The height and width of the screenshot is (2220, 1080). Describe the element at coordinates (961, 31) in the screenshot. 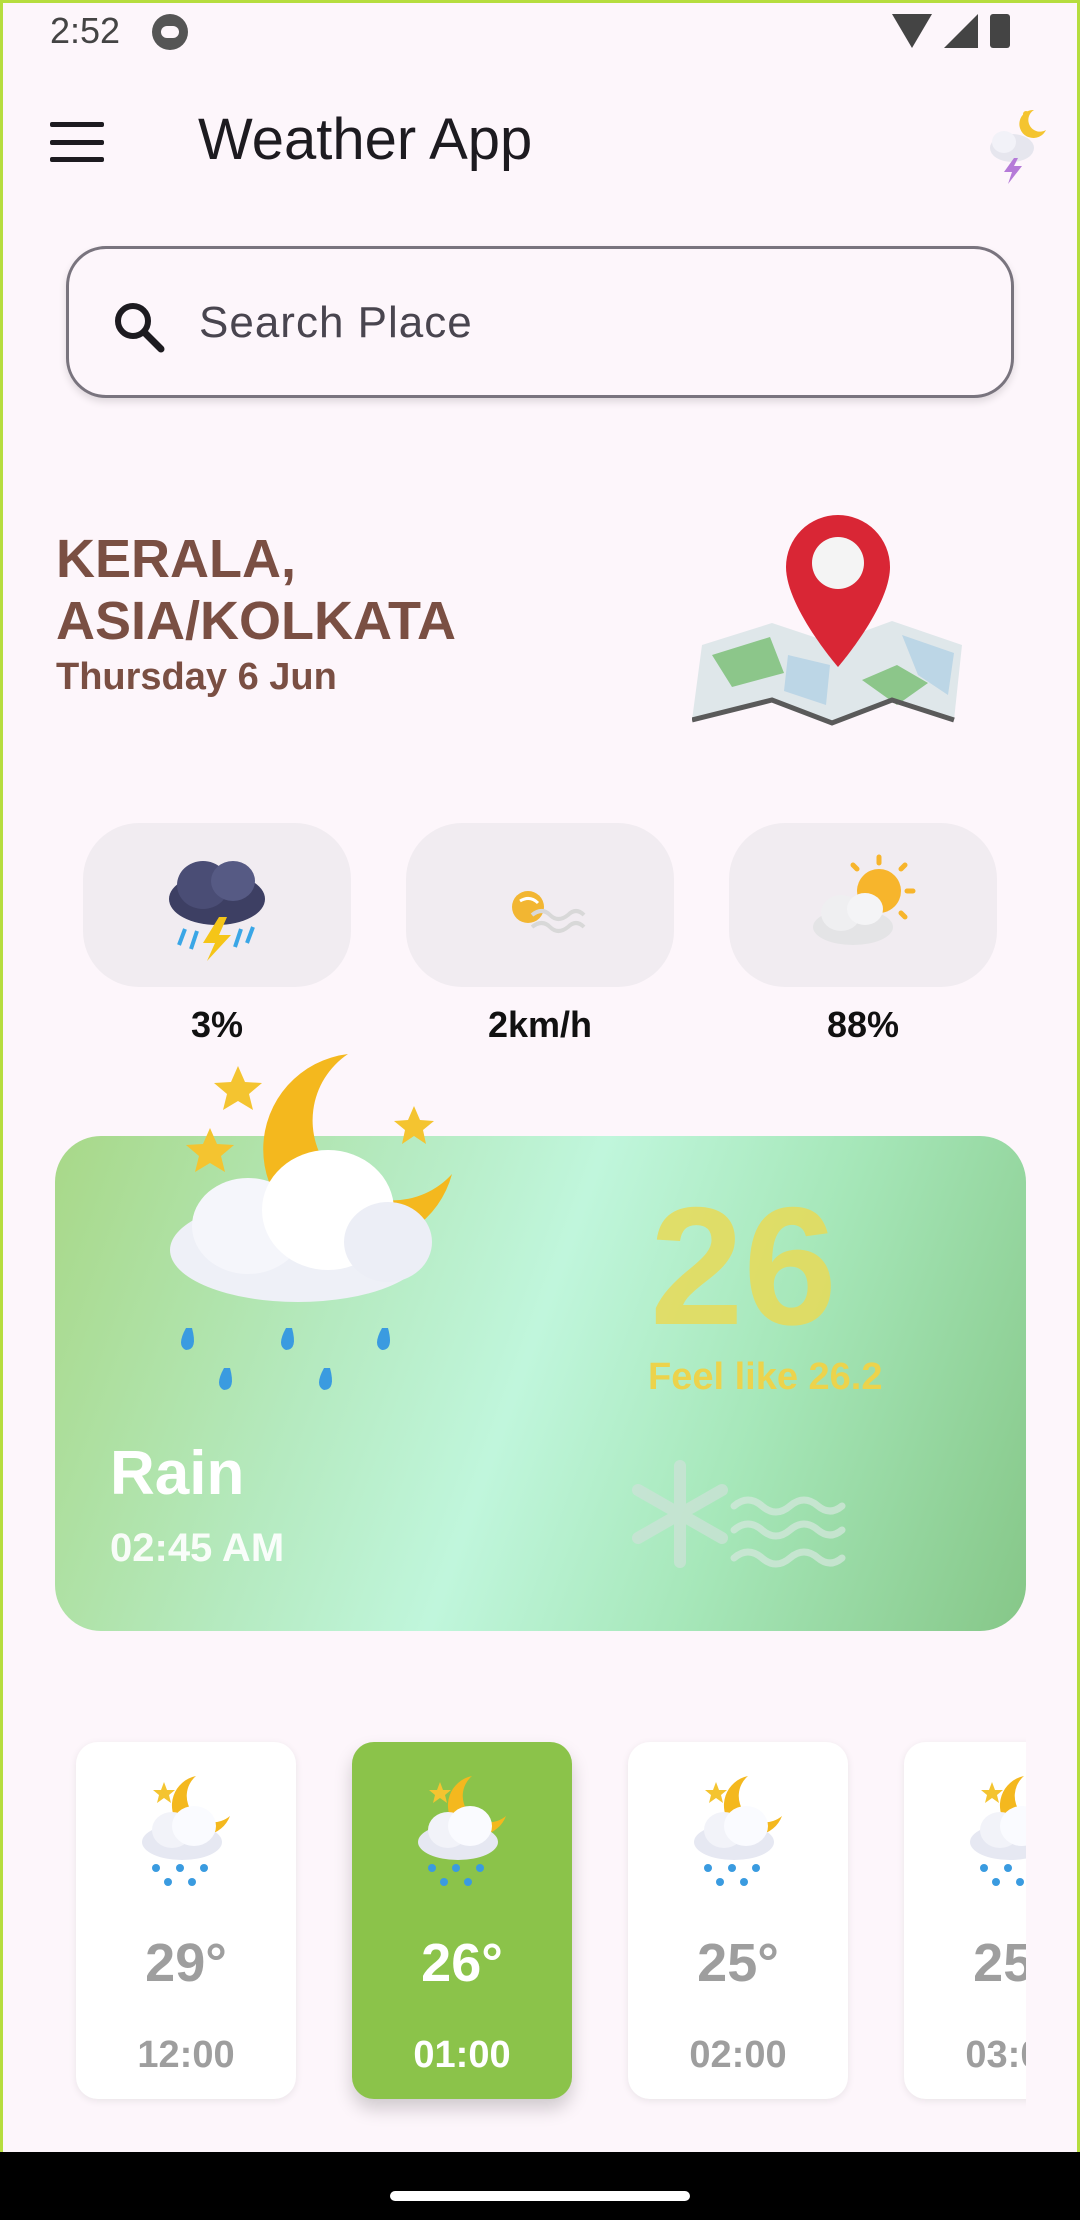

I see `signal-icon` at that location.